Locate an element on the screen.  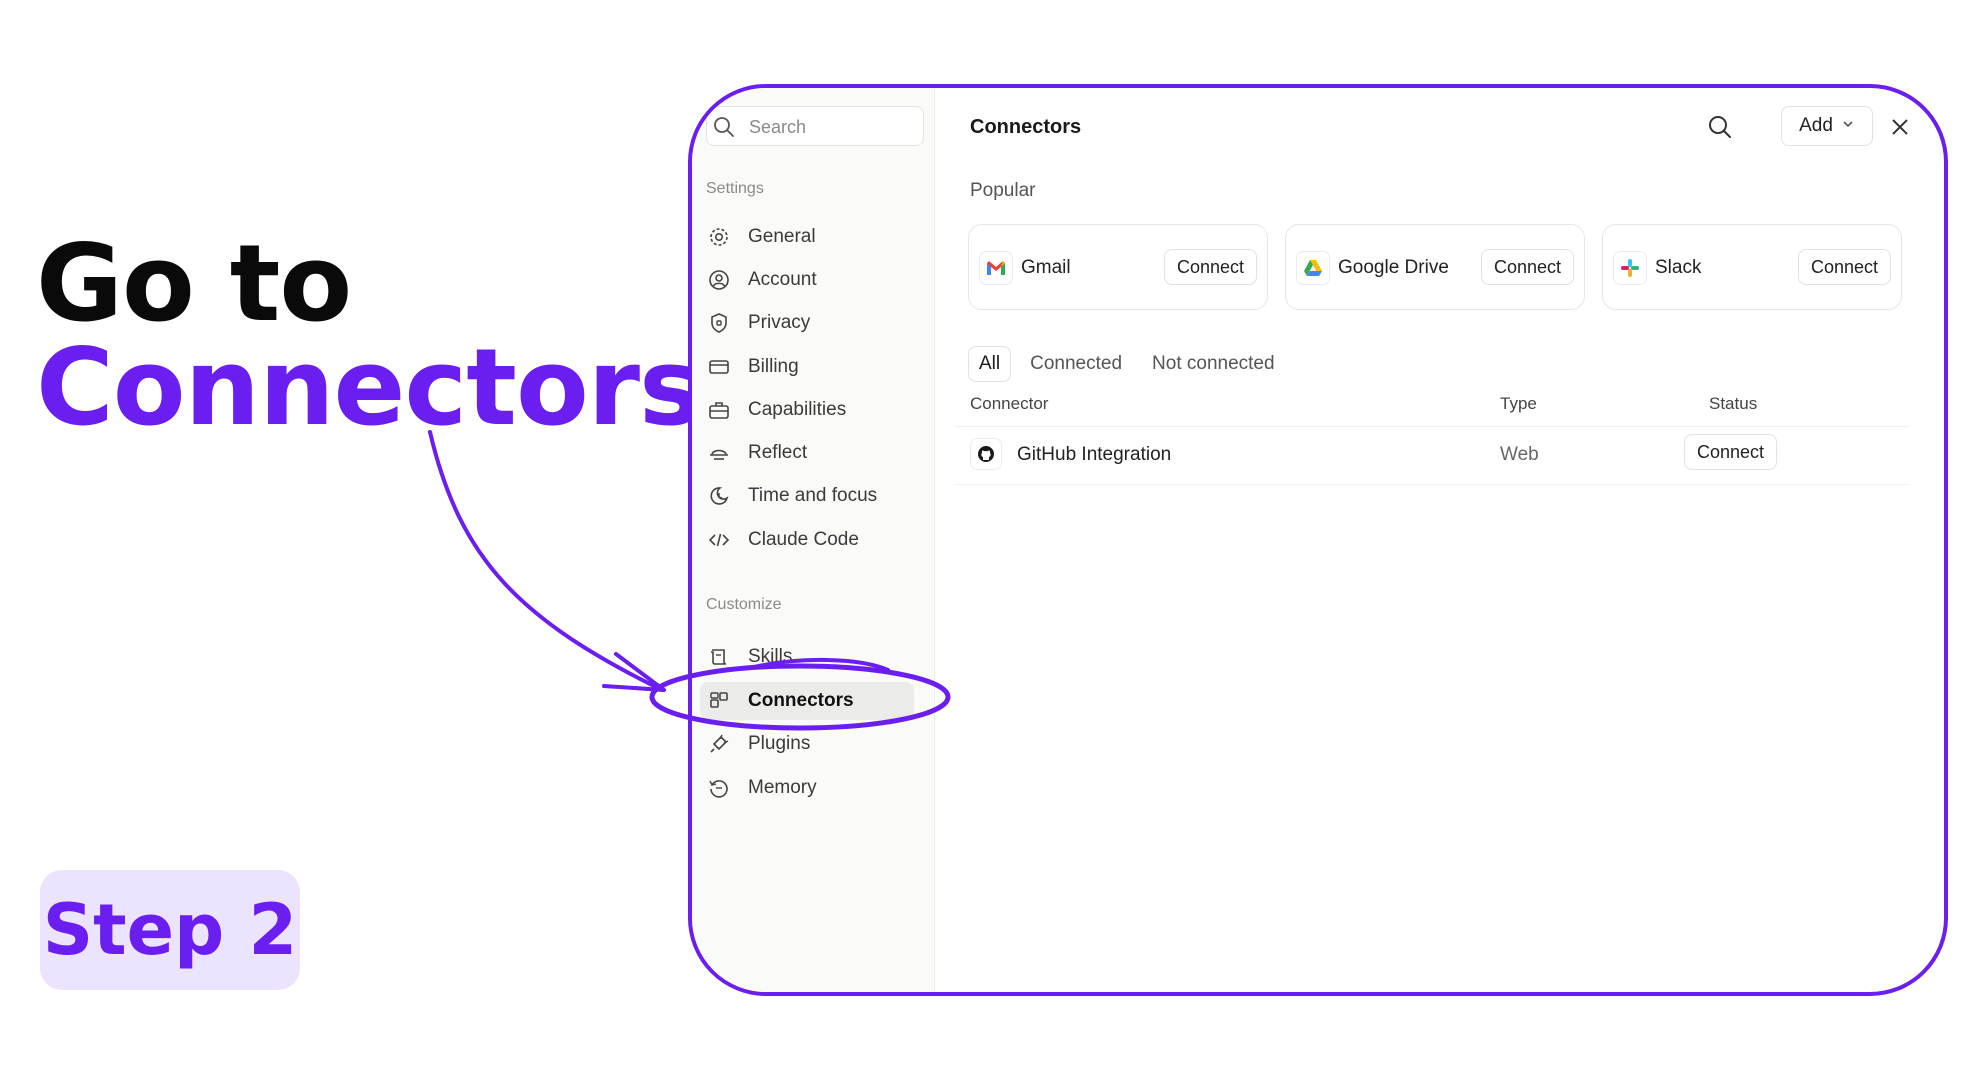
moon-clock-icon is located at coordinates (719, 496).